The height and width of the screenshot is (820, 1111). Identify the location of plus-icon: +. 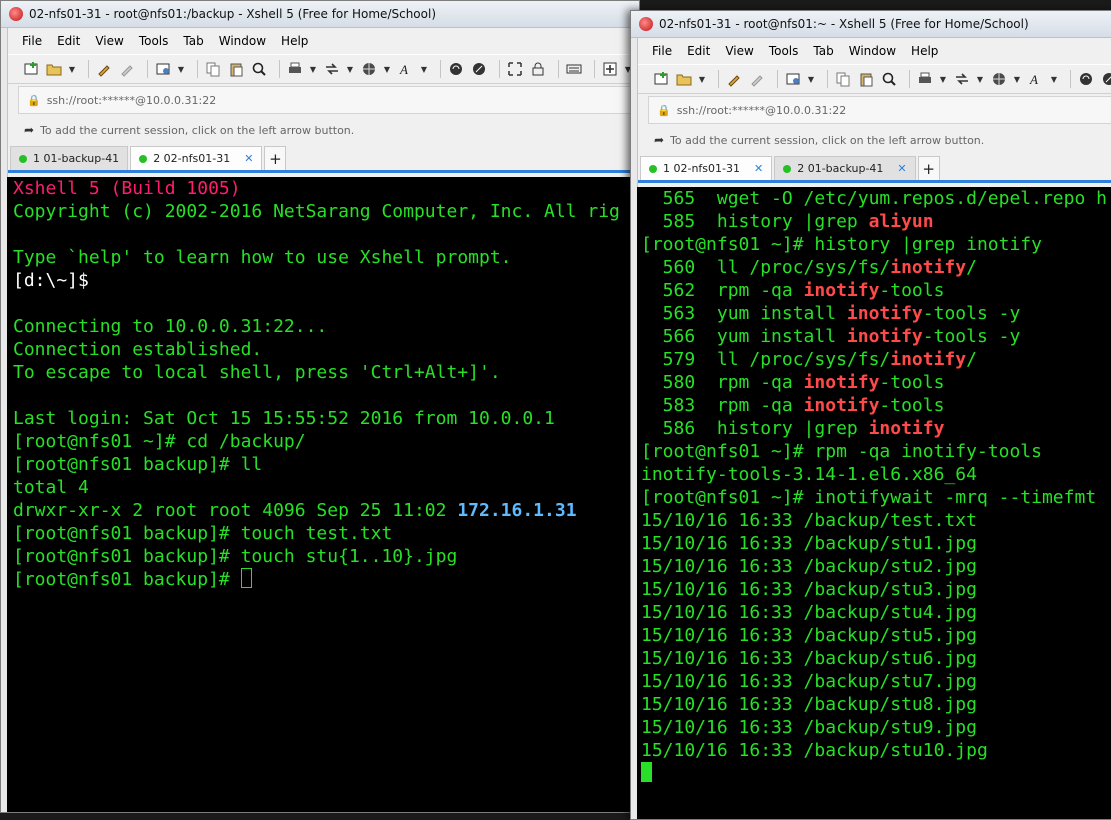
(928, 168).